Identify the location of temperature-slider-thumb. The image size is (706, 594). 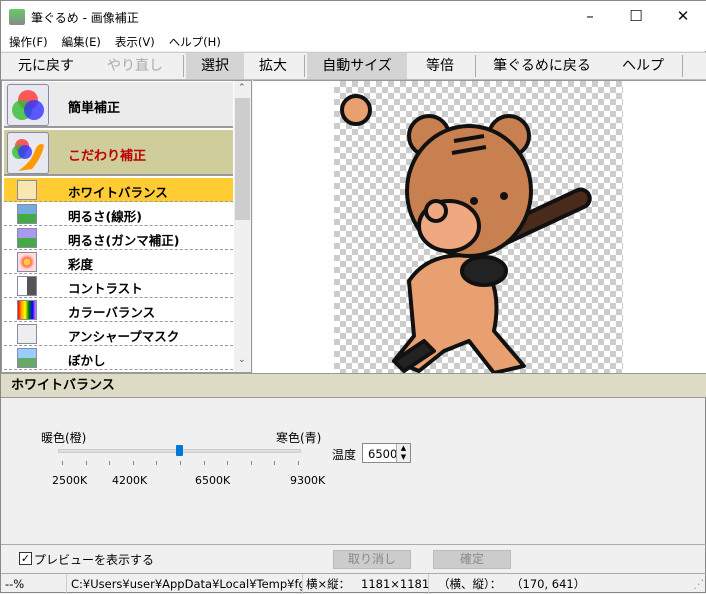
(179, 450).